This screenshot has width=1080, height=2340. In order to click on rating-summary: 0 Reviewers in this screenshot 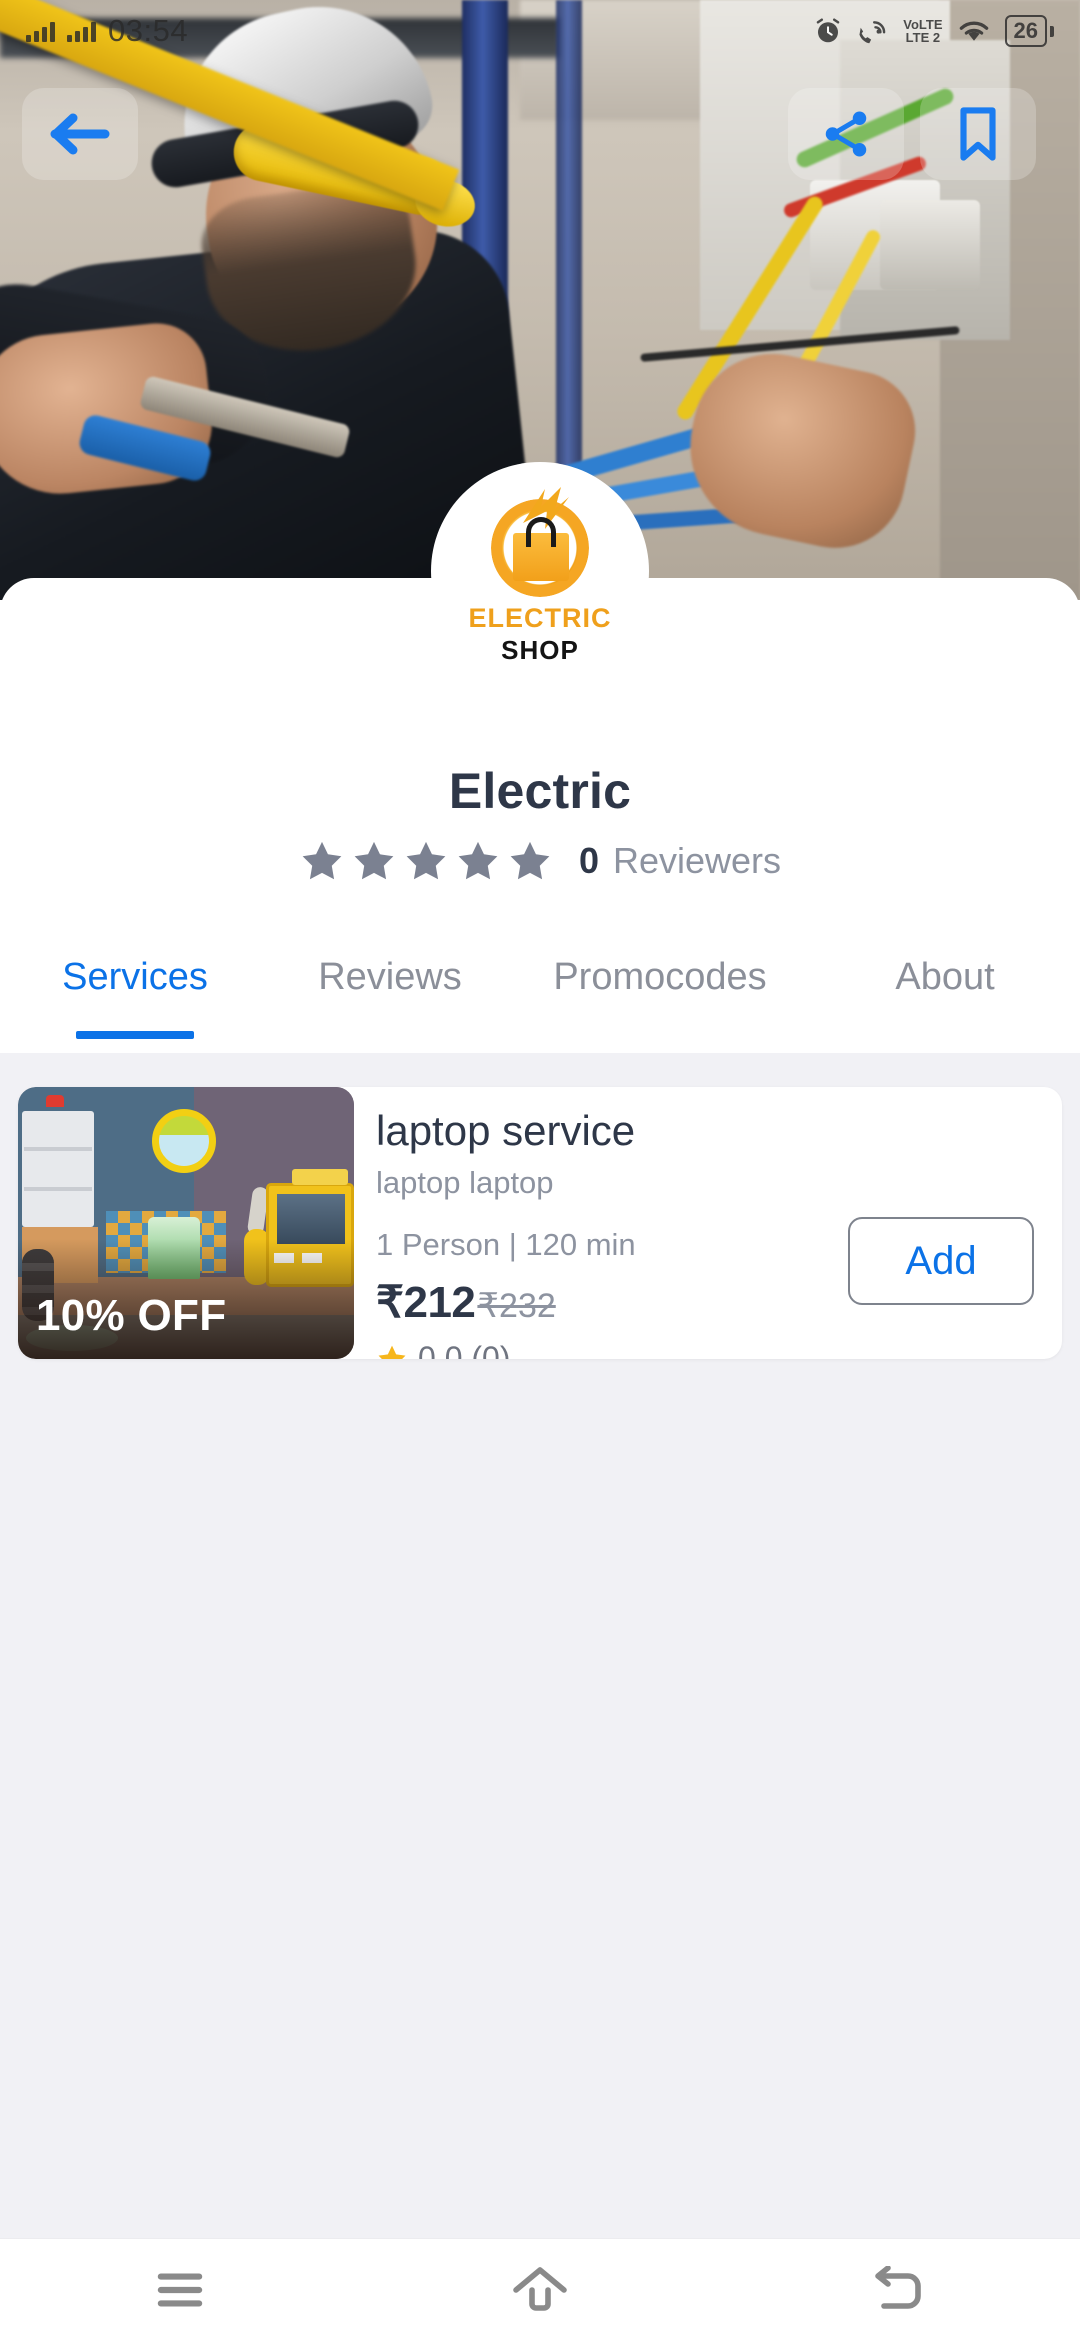, I will do `click(540, 861)`.